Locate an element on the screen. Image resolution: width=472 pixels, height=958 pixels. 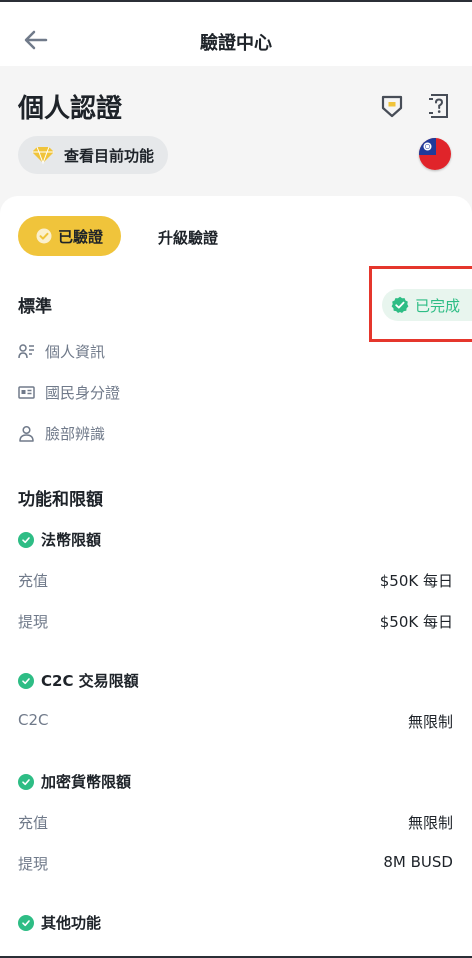
shield-icon is located at coordinates (392, 106).